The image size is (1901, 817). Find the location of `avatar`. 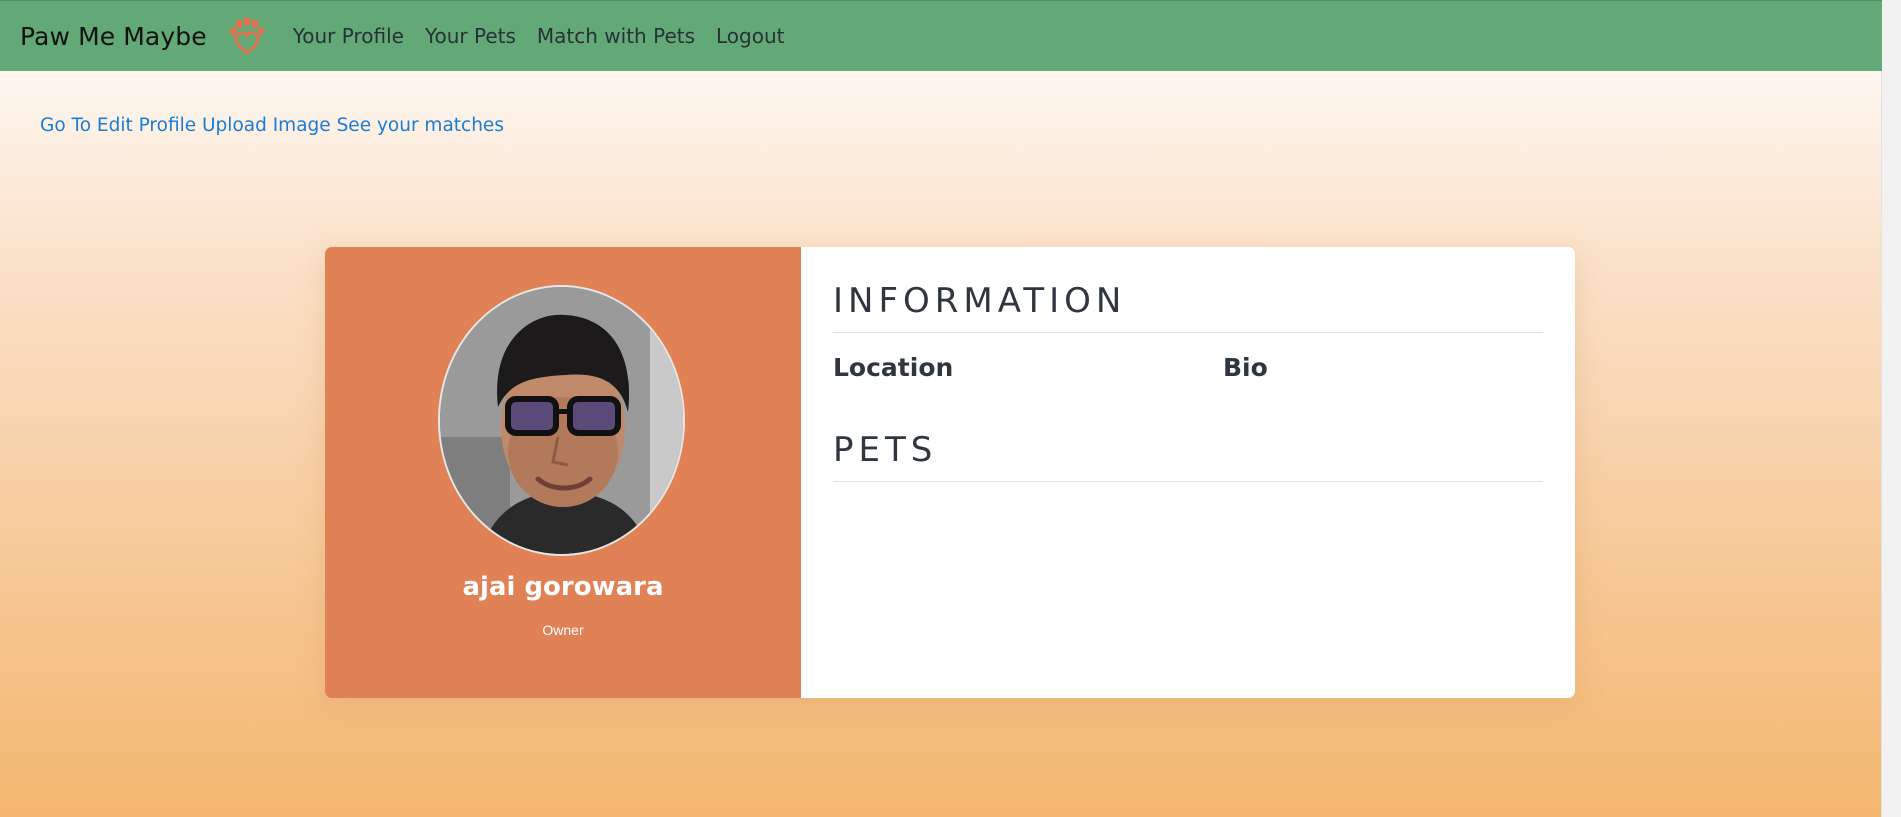

avatar is located at coordinates (561, 420).